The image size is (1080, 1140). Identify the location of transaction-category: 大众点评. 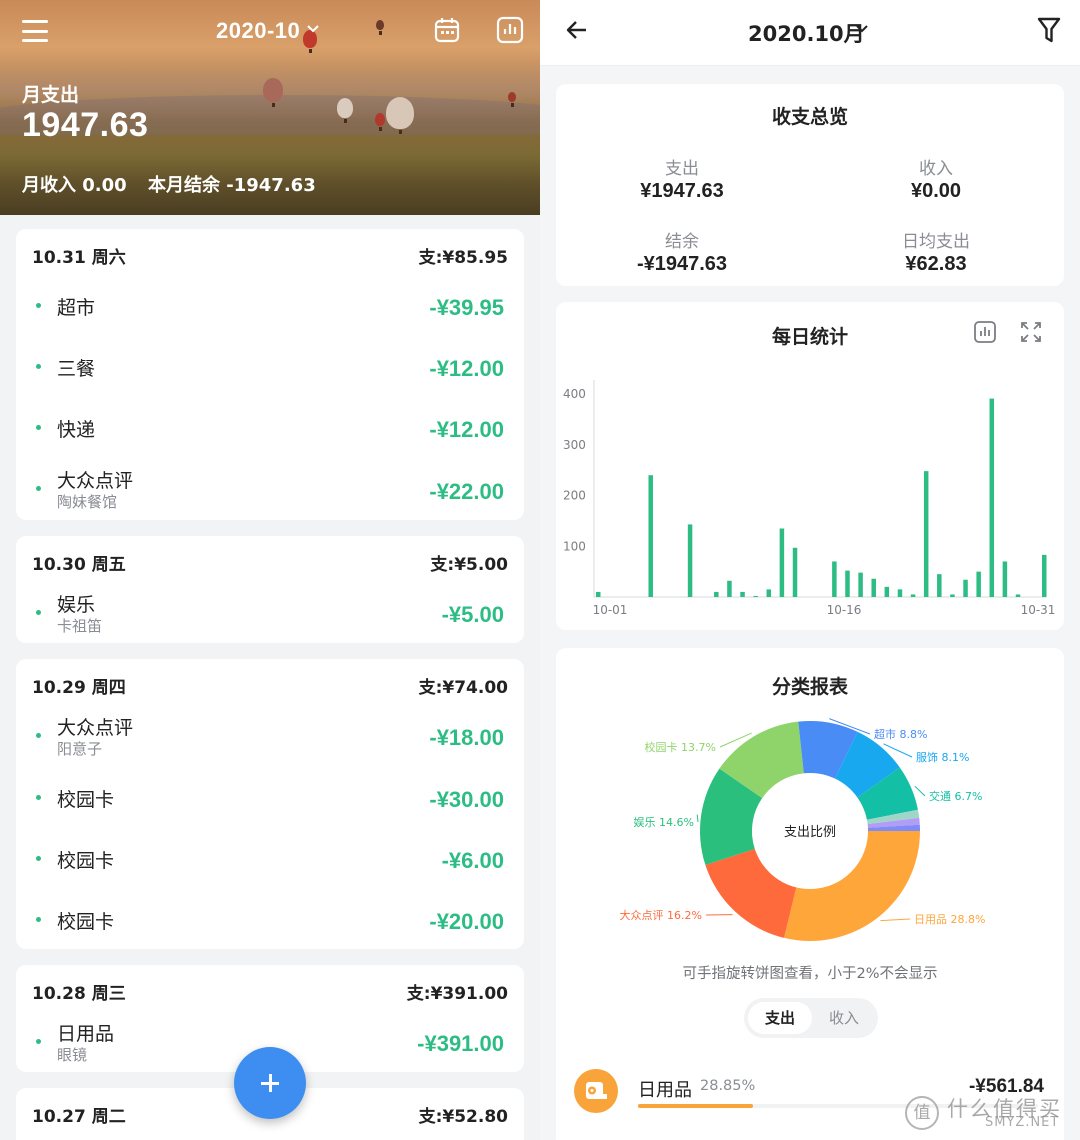
(95, 728).